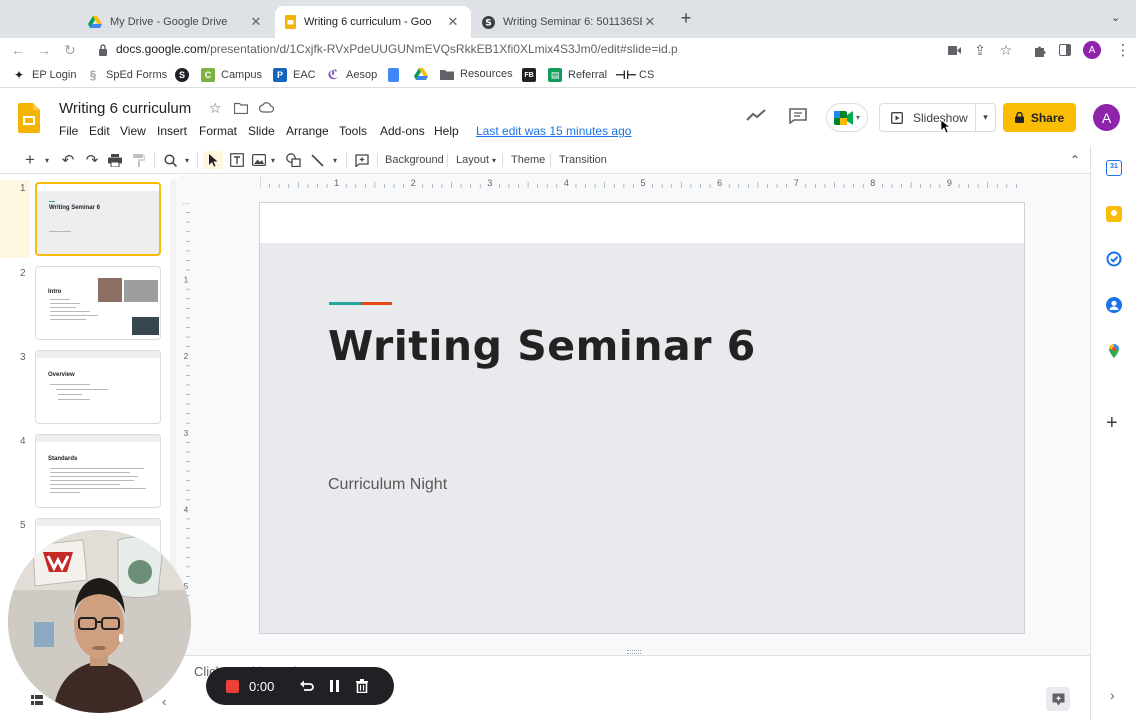 The height and width of the screenshot is (720, 1136). What do you see at coordinates (1115, 17) in the screenshot?
I see `tab-search-chevron-icon: ⌄` at bounding box center [1115, 17].